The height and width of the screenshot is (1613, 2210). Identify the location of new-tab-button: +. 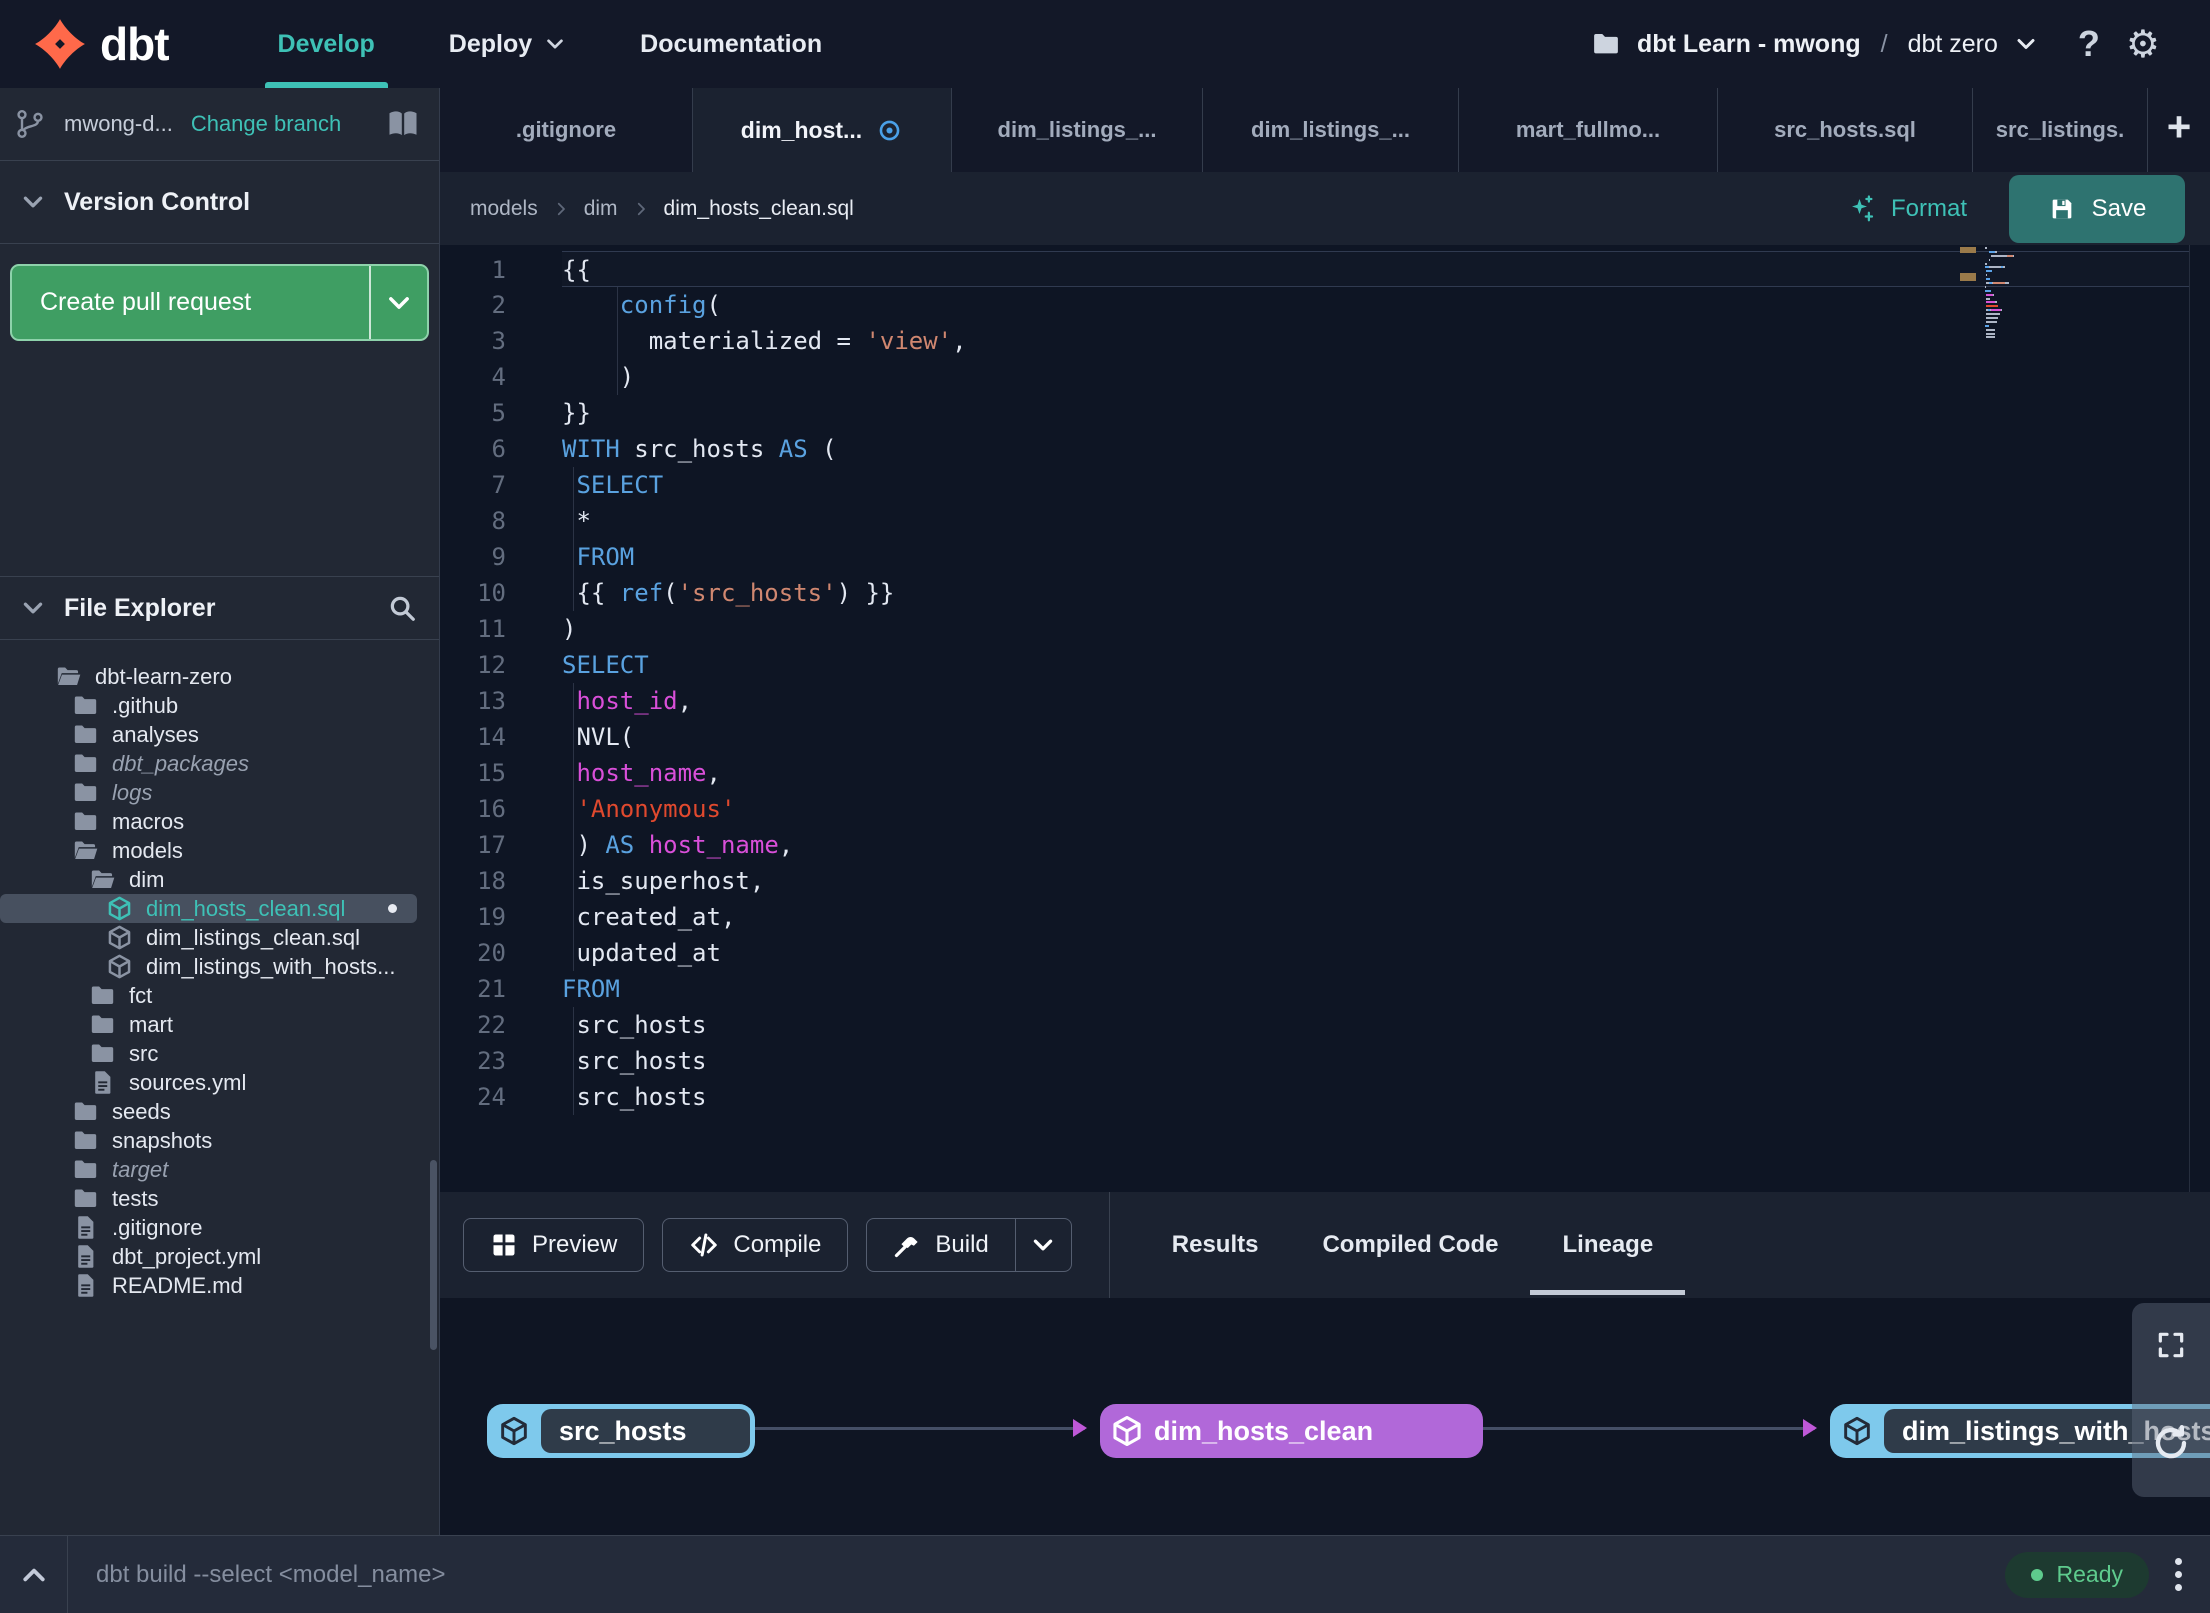
(2179, 130).